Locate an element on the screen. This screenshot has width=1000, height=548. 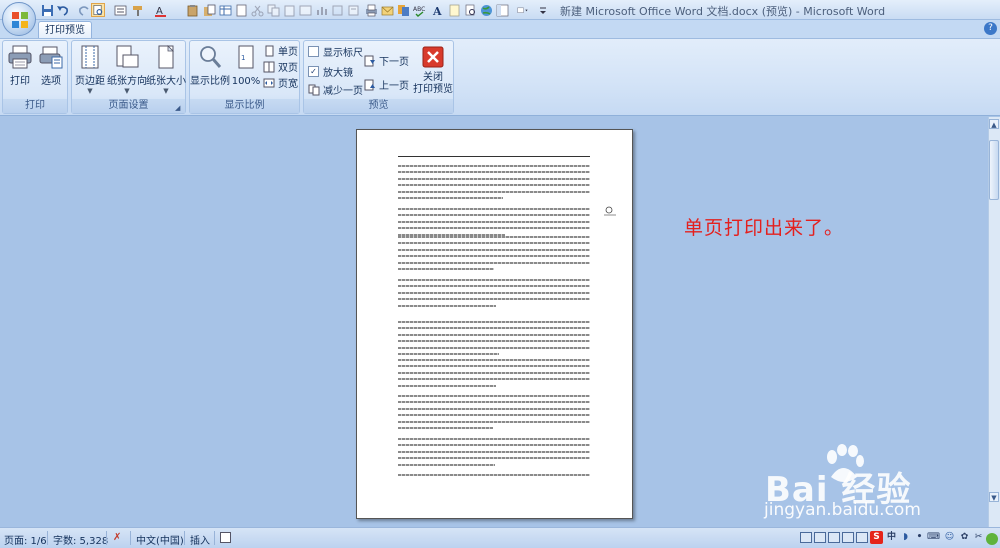
full-screen-view-icon is located at coordinates (820, 537).